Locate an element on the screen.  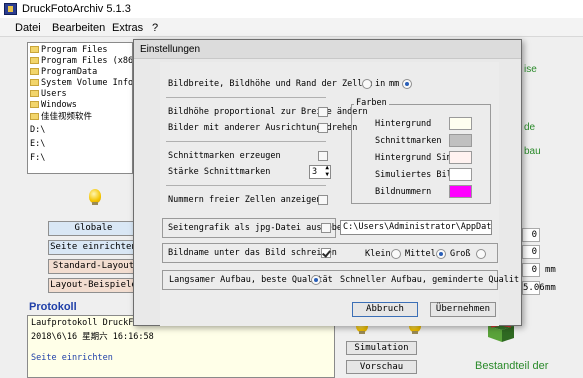
bg-text: bau is located at coordinates (532, 151).